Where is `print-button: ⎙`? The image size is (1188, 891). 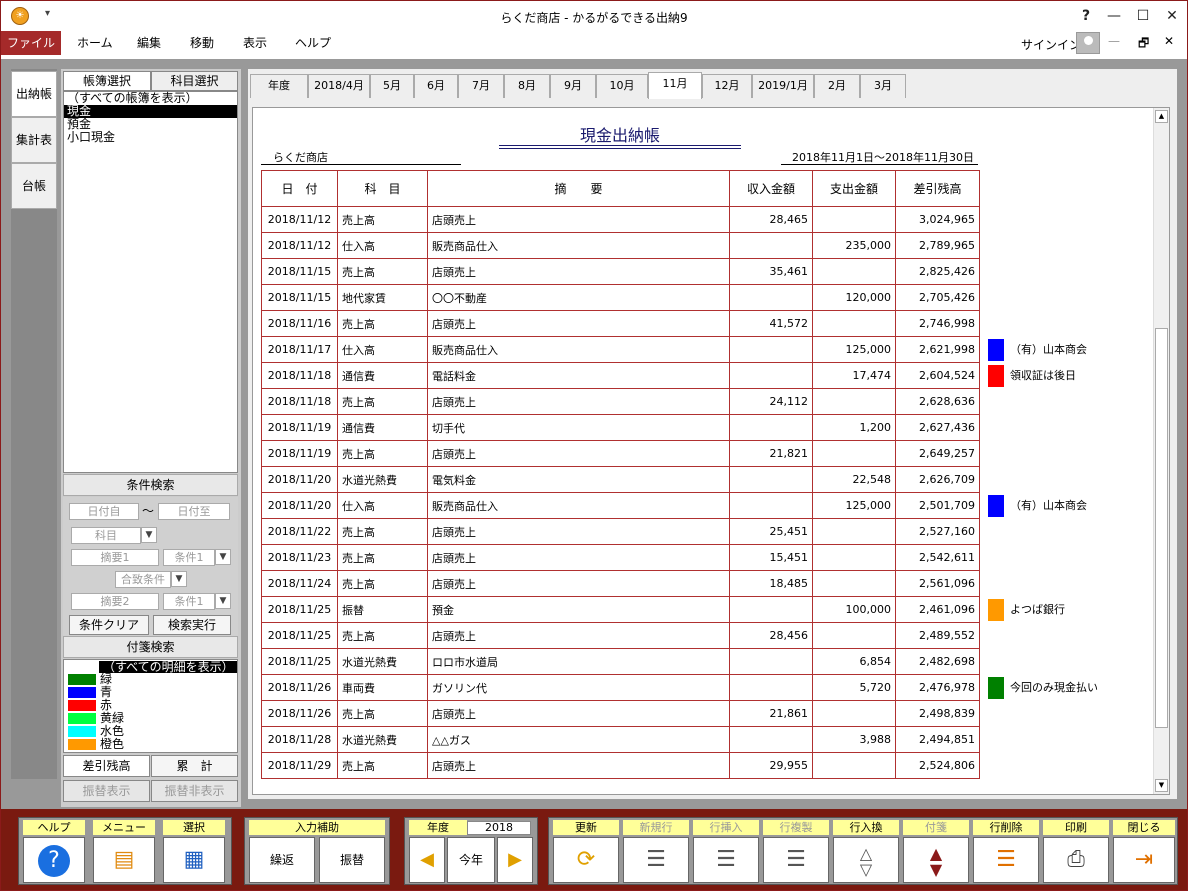
print-button: ⎙ is located at coordinates (1076, 860).